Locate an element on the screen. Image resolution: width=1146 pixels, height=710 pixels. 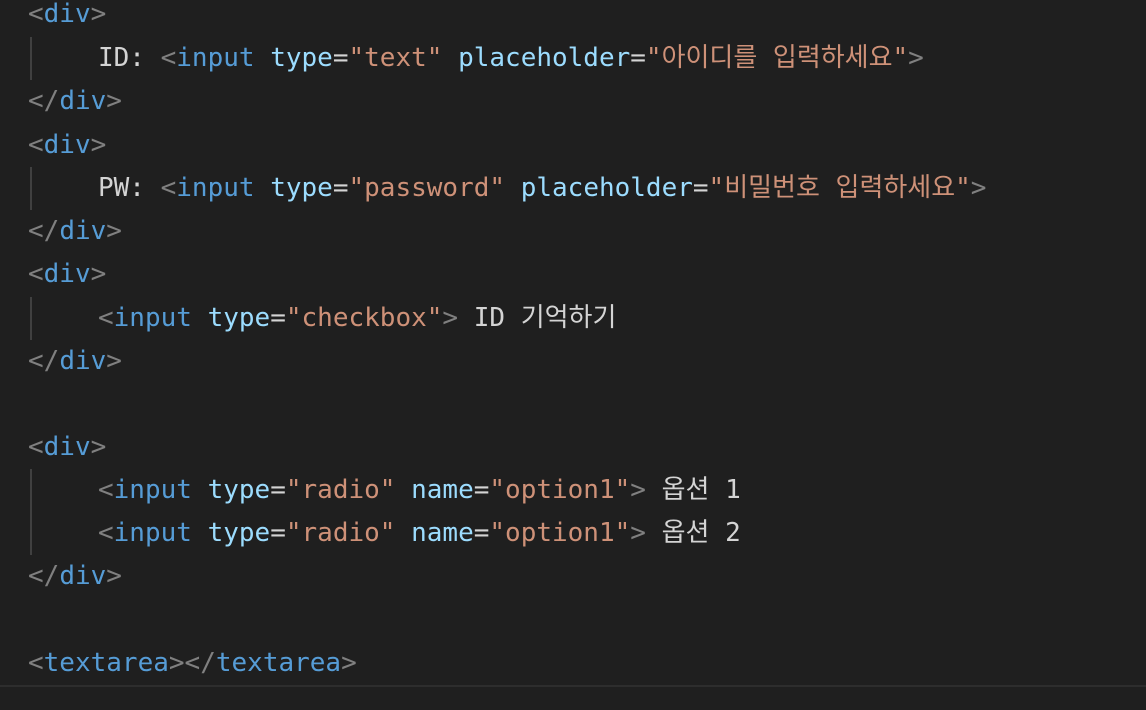
string-token: "password" is located at coordinates (427, 188).